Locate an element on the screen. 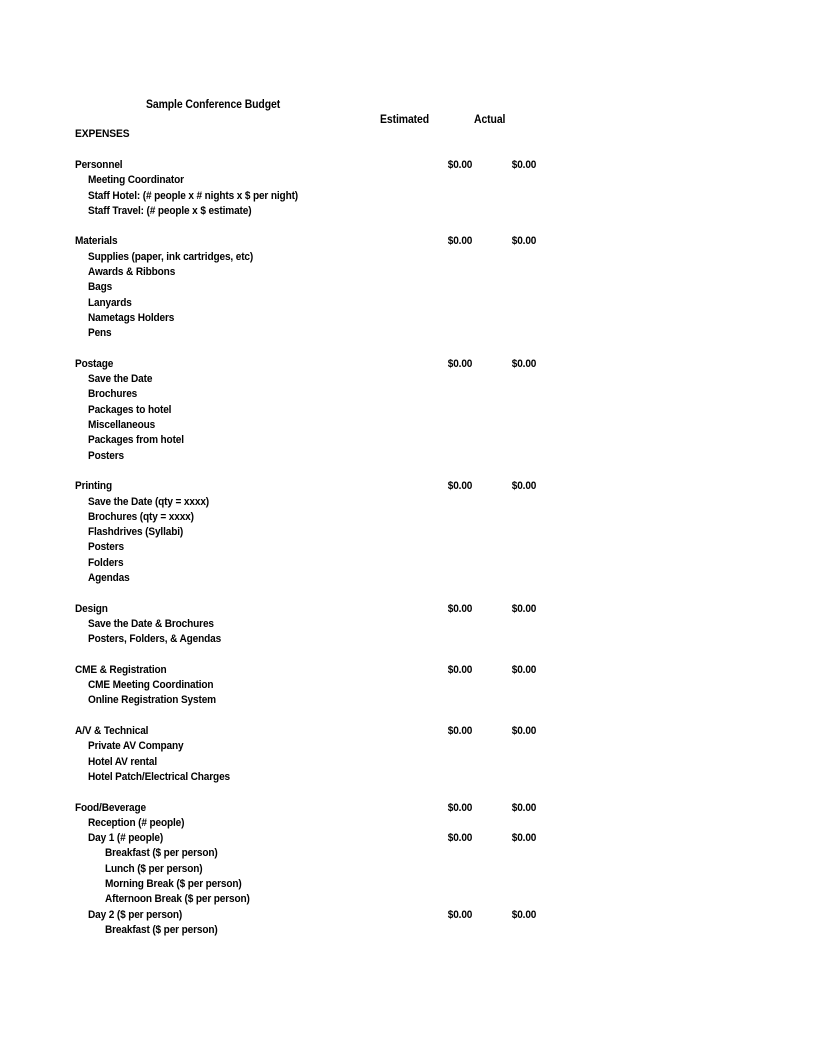  budget-line-item-label: Online Registration System is located at coordinates (152, 700).